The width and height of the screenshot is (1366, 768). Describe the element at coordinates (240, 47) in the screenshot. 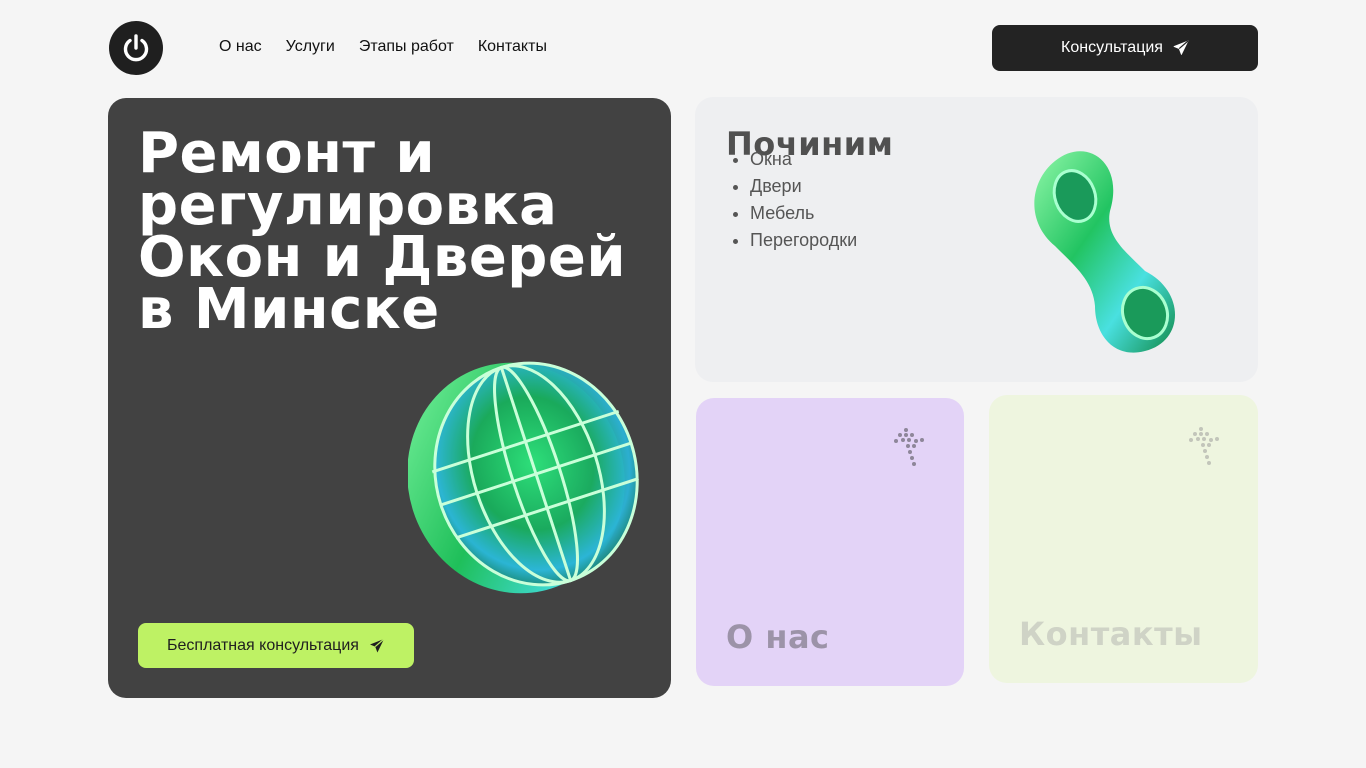

I see `nav-link-about: О нас` at that location.